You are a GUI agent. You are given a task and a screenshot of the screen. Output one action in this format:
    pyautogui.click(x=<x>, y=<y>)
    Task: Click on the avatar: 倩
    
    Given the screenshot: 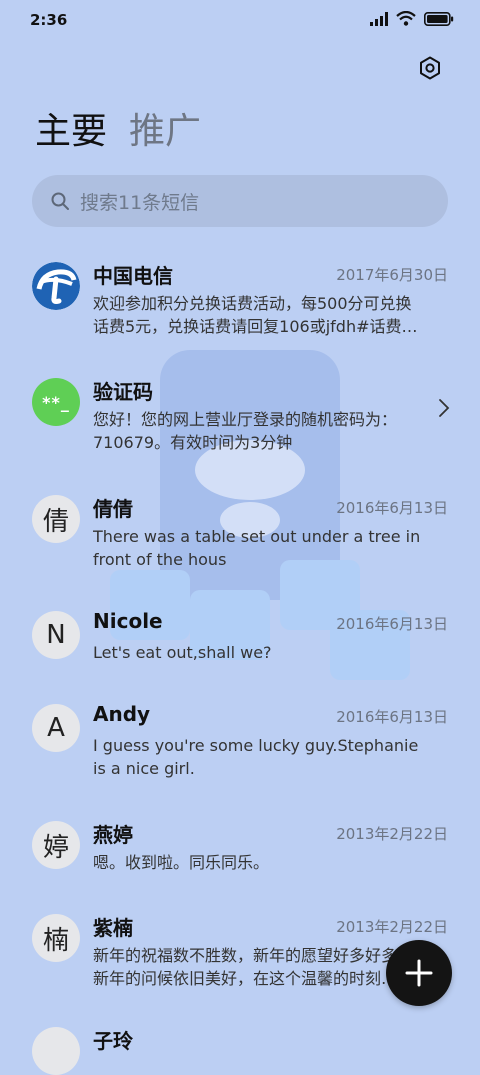 What is the action you would take?
    pyautogui.click(x=56, y=519)
    